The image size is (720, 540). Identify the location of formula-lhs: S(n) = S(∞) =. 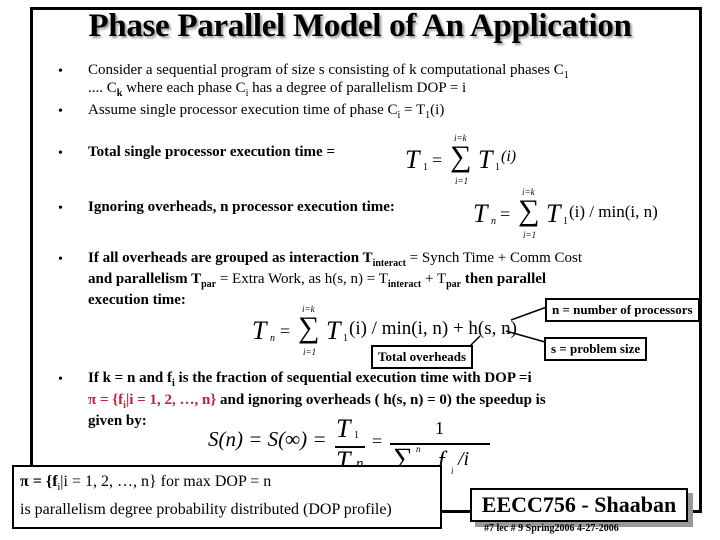
(267, 439).